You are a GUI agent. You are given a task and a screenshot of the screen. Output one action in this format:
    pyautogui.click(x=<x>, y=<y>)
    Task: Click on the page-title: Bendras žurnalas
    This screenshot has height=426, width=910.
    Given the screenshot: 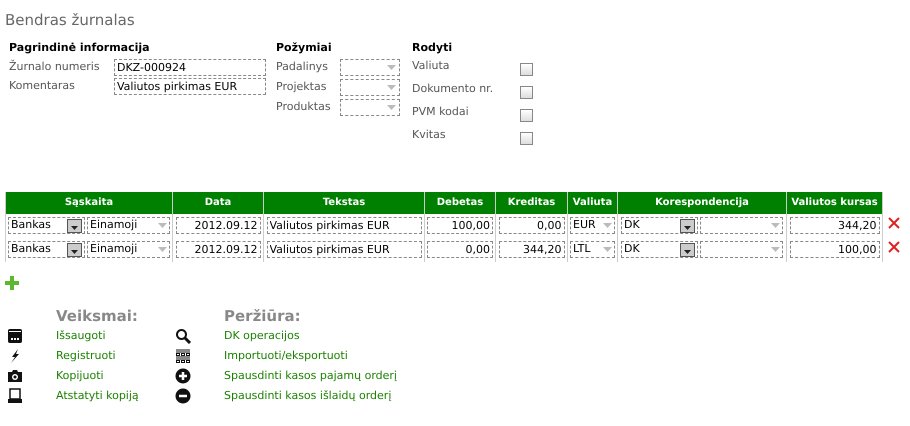 What is the action you would take?
    pyautogui.click(x=70, y=20)
    